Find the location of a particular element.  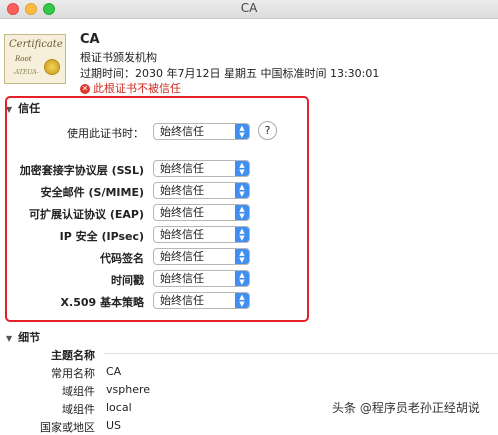

trust-popup-smime: 始终信任 ▲ ▼ is located at coordinates (201, 190).